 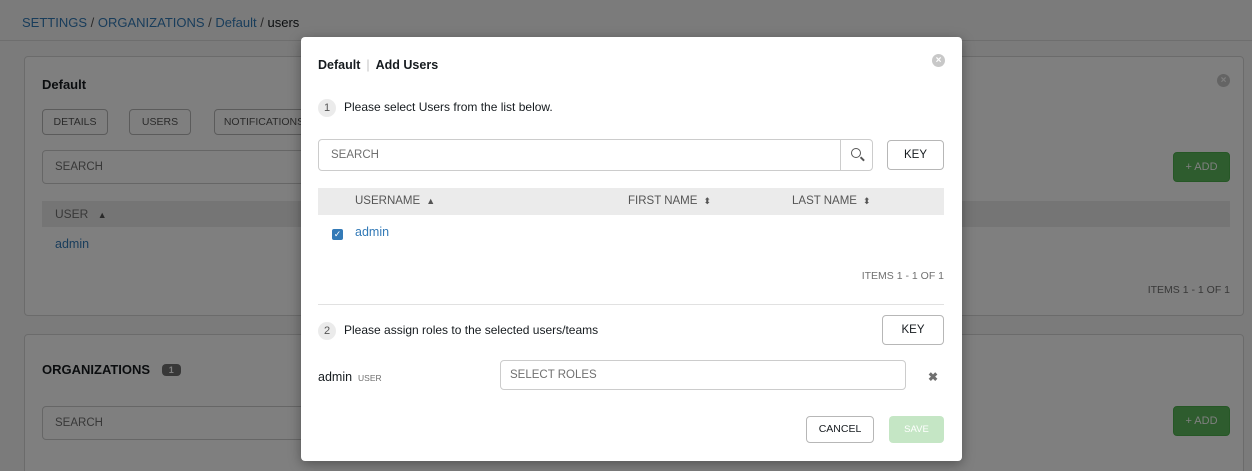 I want to click on role-user-type: USER, so click(x=370, y=378).